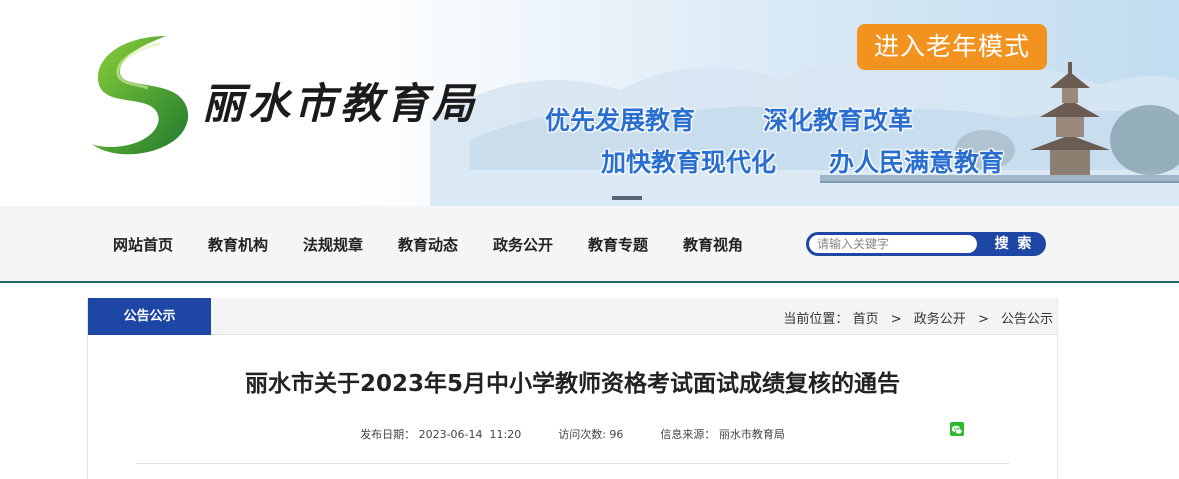 The width and height of the screenshot is (1179, 479). What do you see at coordinates (388, 434) in the screenshot?
I see `publish-date-label: 发布日期：` at bounding box center [388, 434].